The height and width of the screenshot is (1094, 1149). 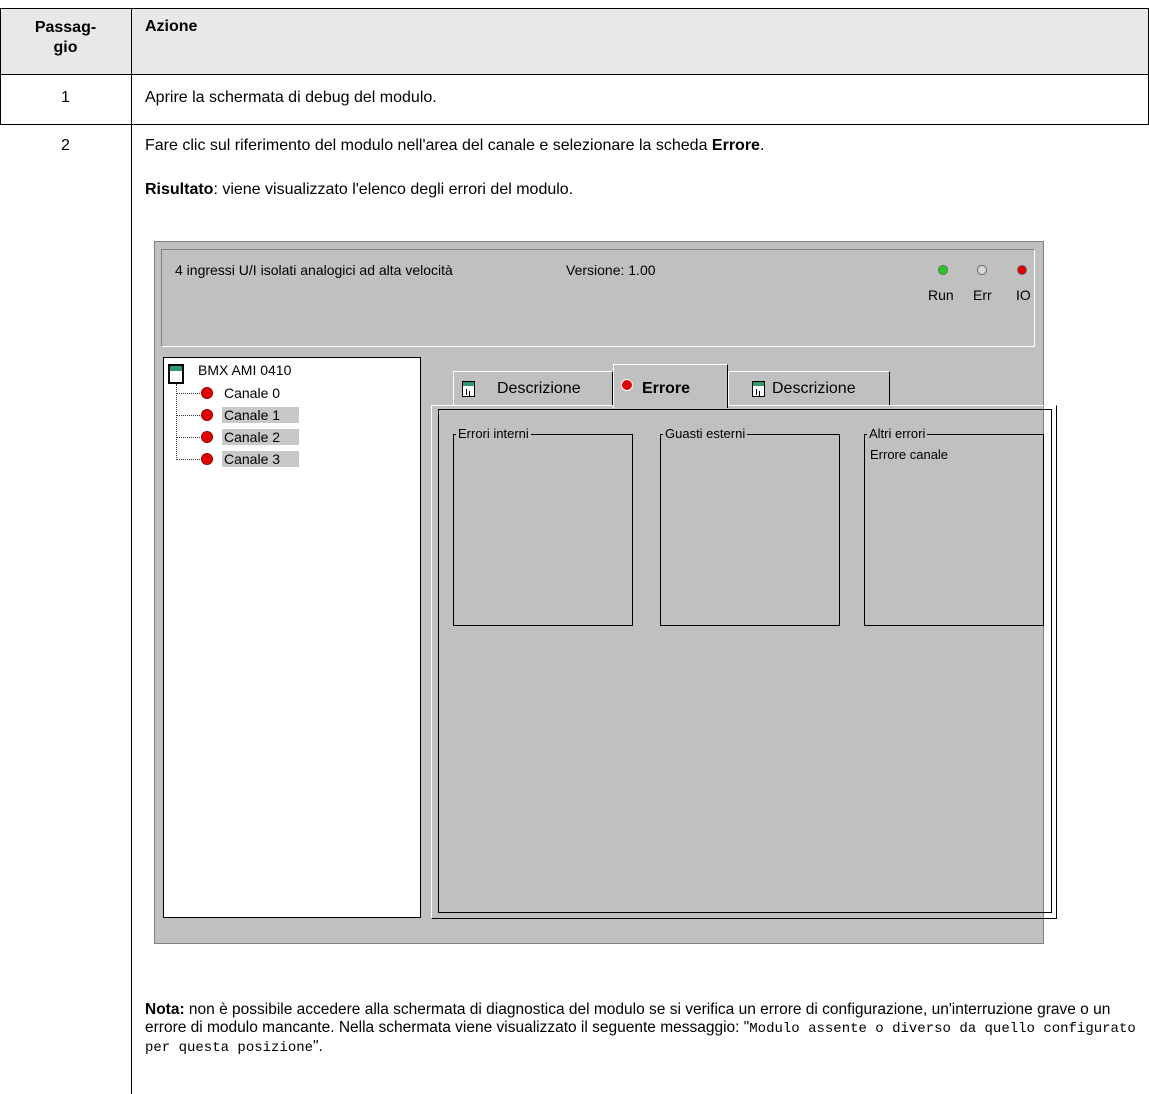 I want to click on external-faults-group: Guasti esterni, so click(x=750, y=526).